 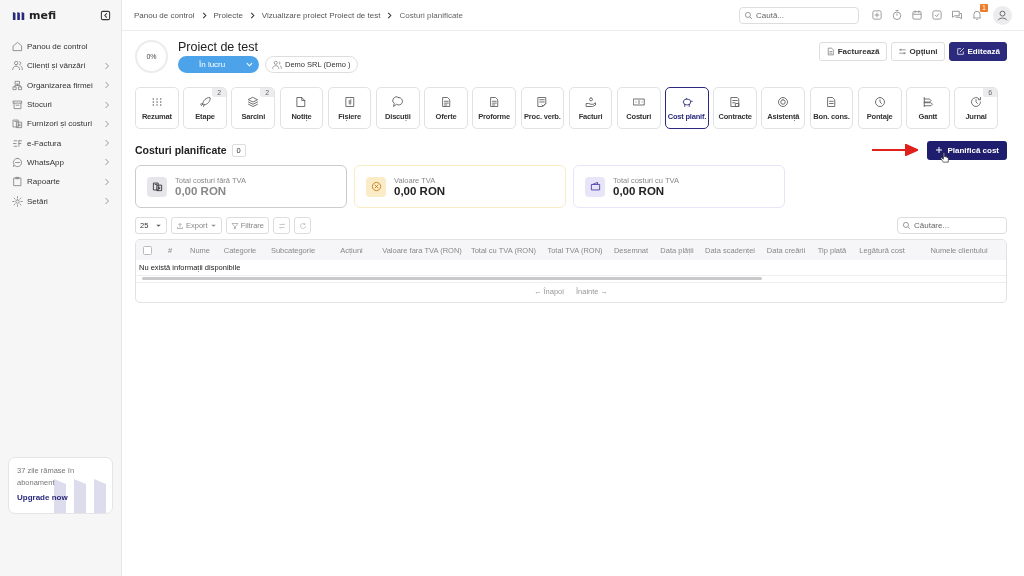 I want to click on chevron-down-icon, so click(x=249, y=64).